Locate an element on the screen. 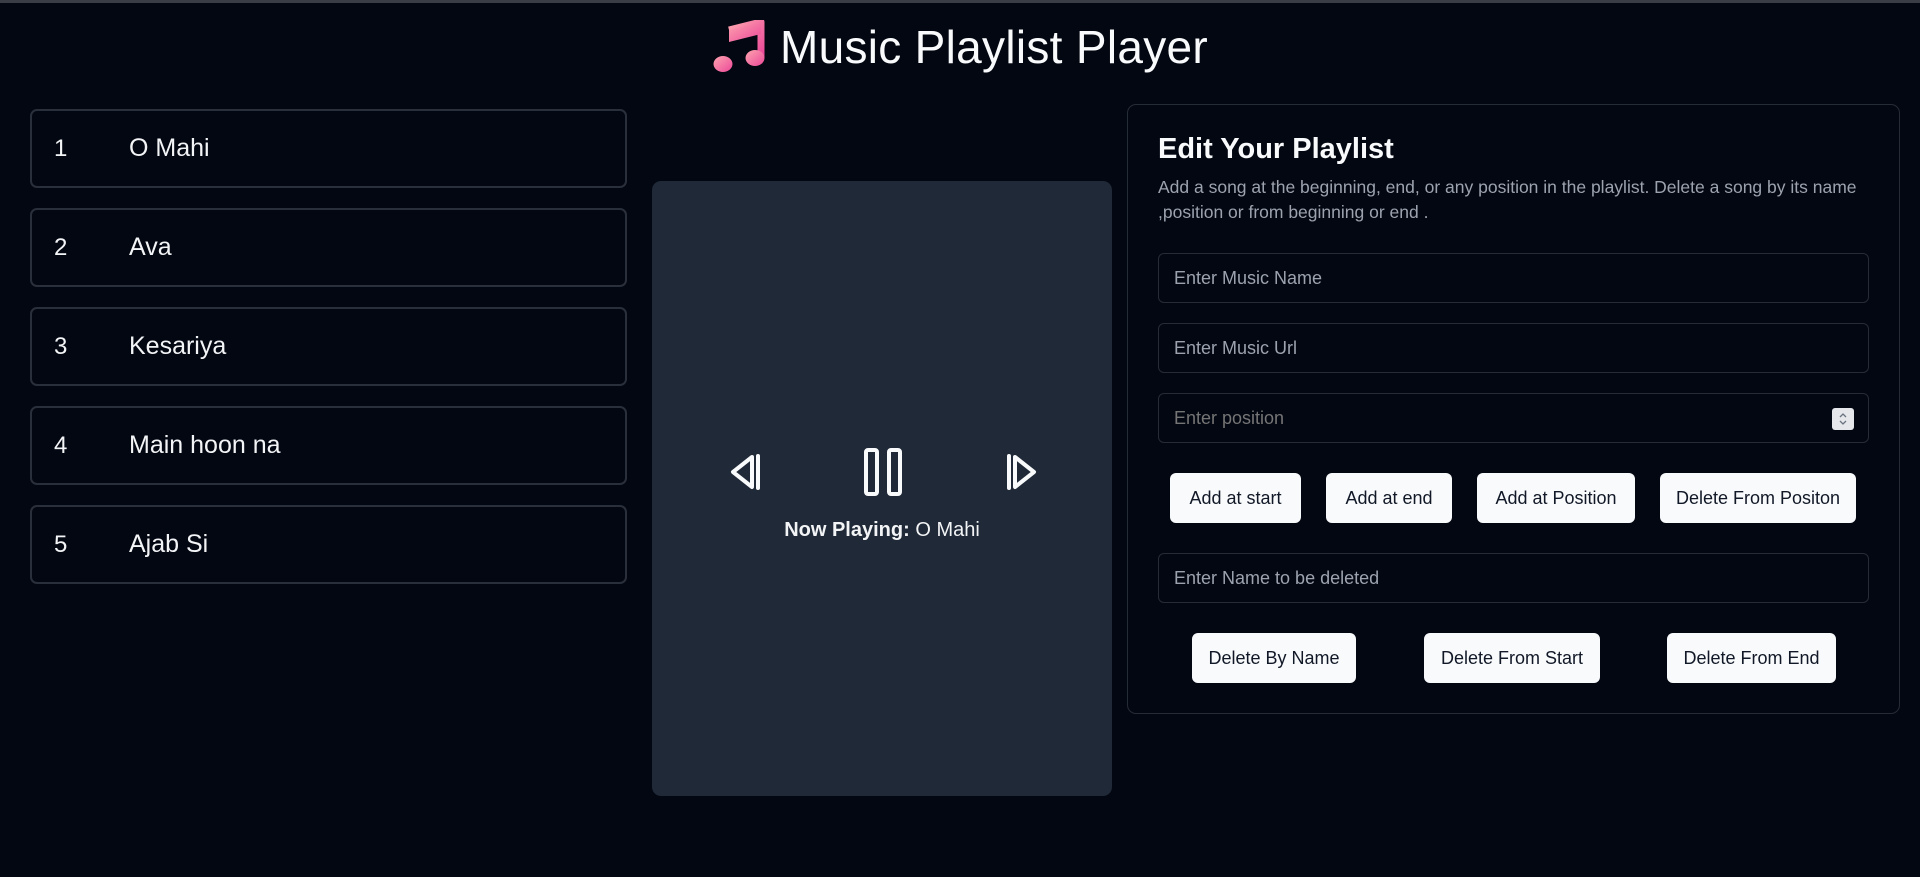  delete-name-input is located at coordinates (1513, 578).